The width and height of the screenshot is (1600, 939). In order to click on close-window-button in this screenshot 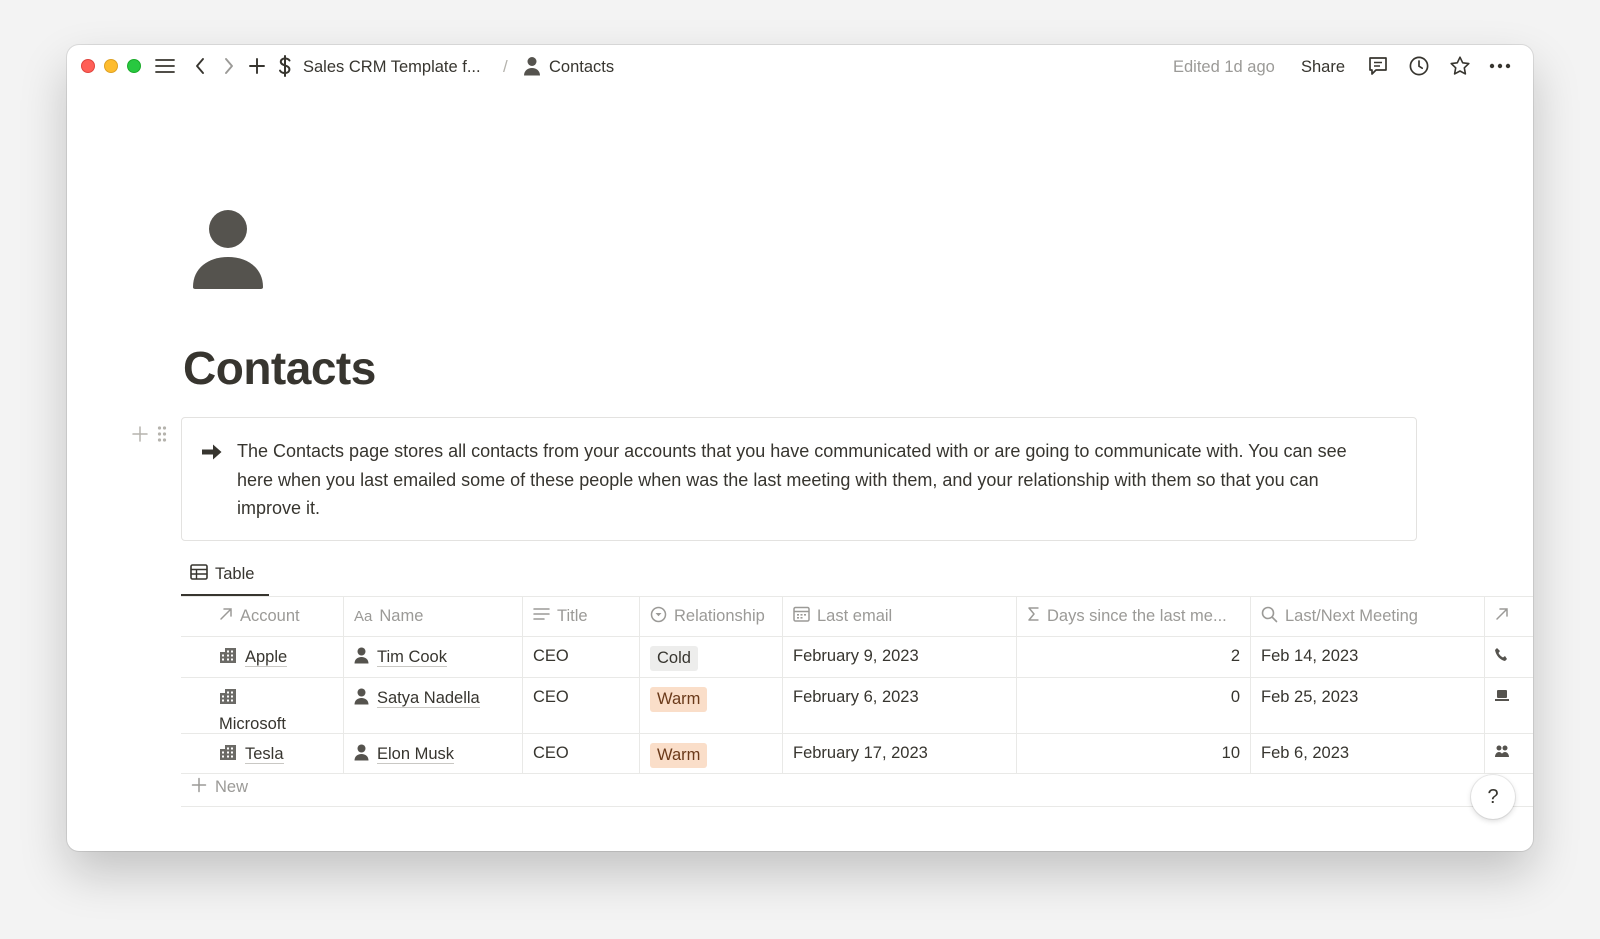, I will do `click(88, 66)`.